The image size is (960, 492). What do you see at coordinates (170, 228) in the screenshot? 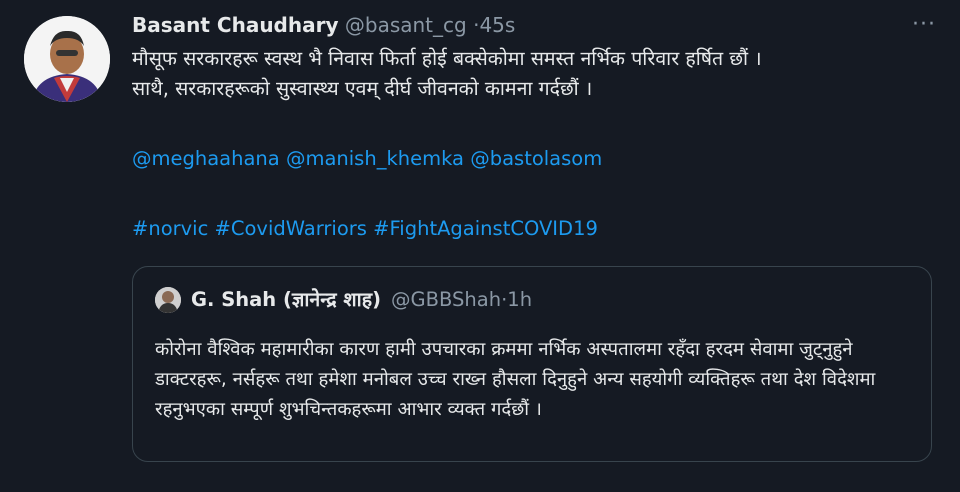
I see `hashtag-link: #norvic` at bounding box center [170, 228].